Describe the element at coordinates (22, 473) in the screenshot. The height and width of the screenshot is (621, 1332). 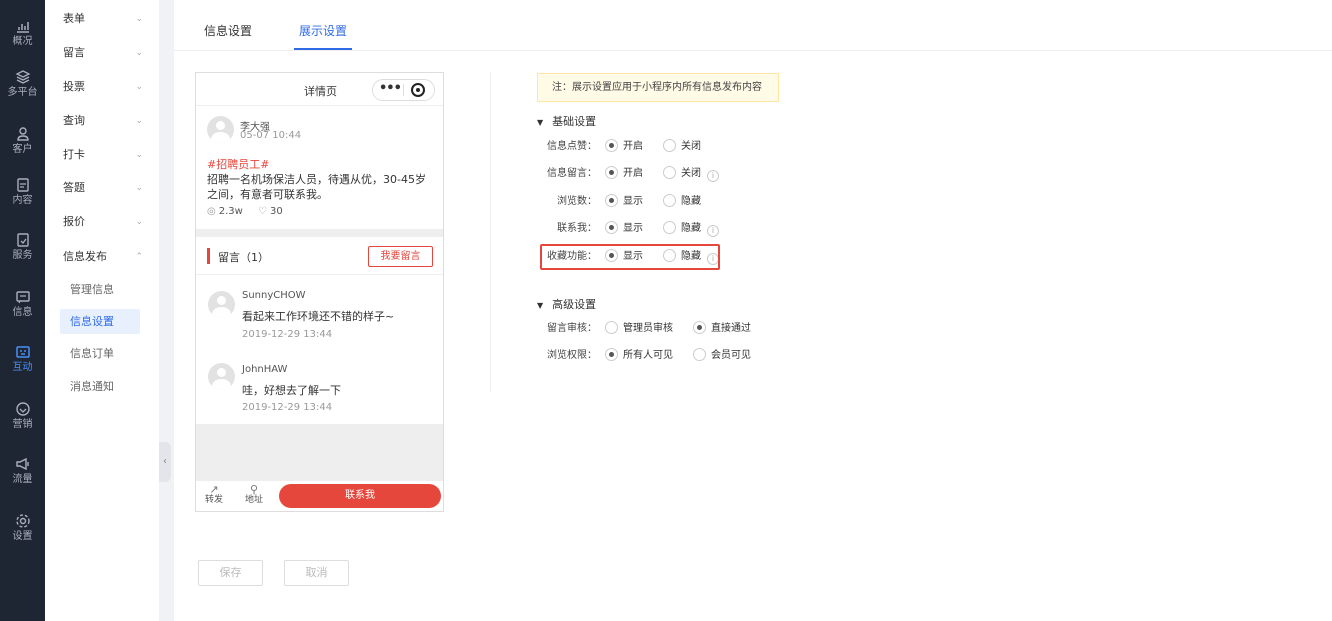
I see `rail-item-traffic: 流量` at that location.